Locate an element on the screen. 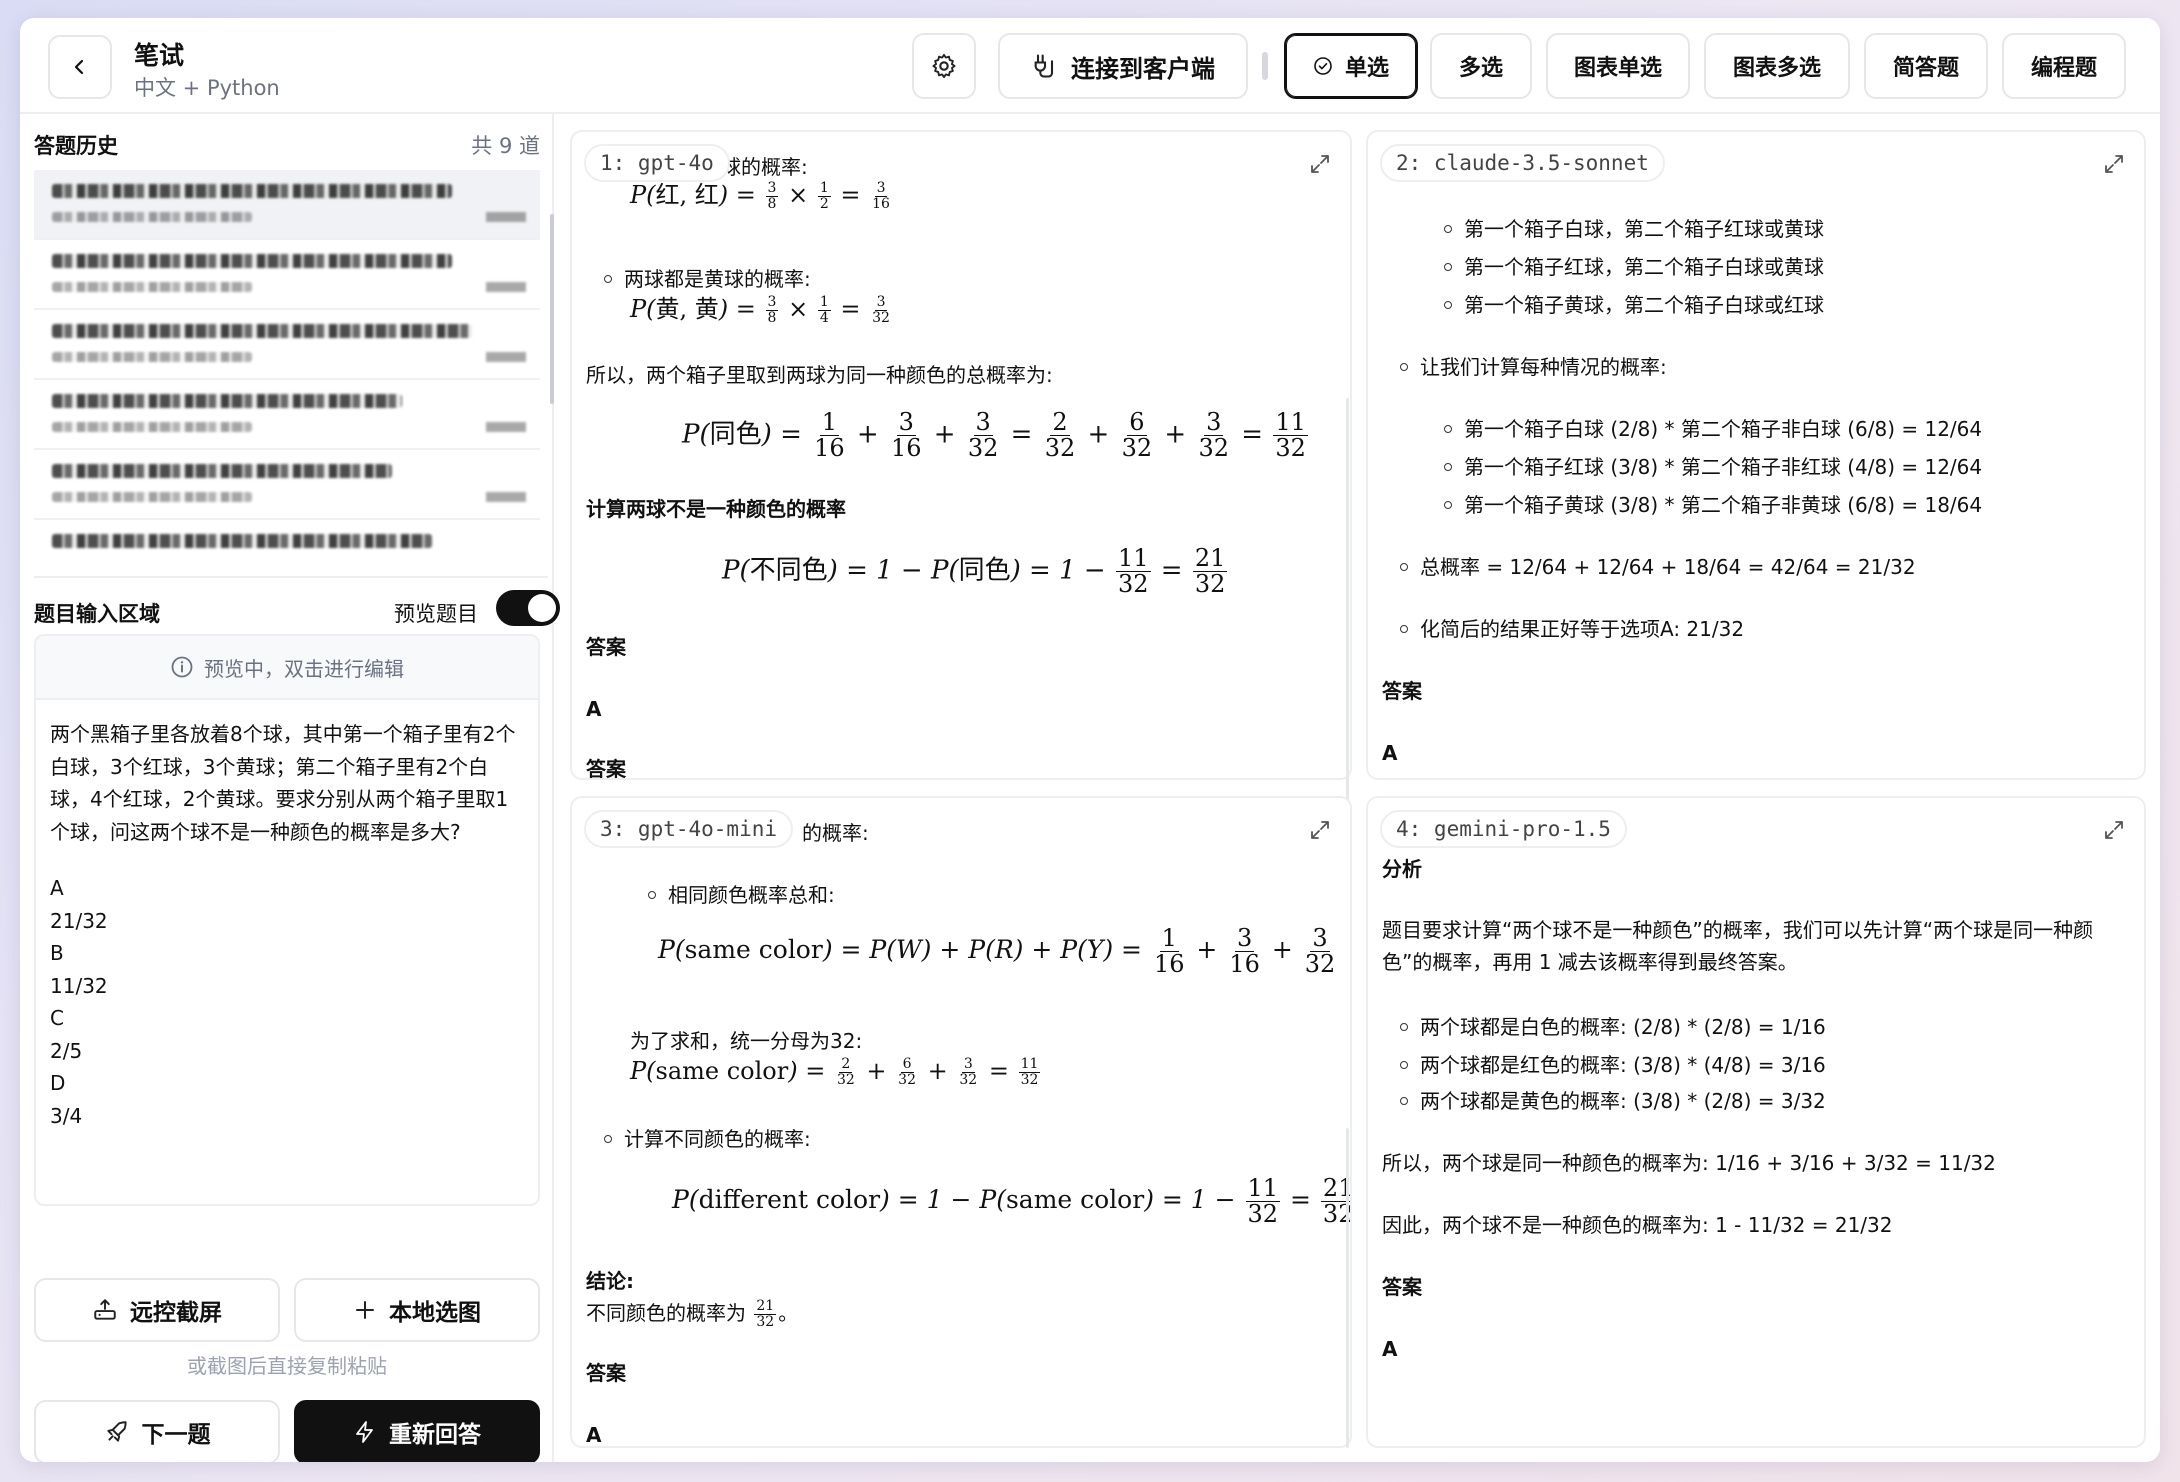 This screenshot has width=2180, height=1482. text-line: 为了求和，统一分母为32: is located at coordinates (746, 1041).